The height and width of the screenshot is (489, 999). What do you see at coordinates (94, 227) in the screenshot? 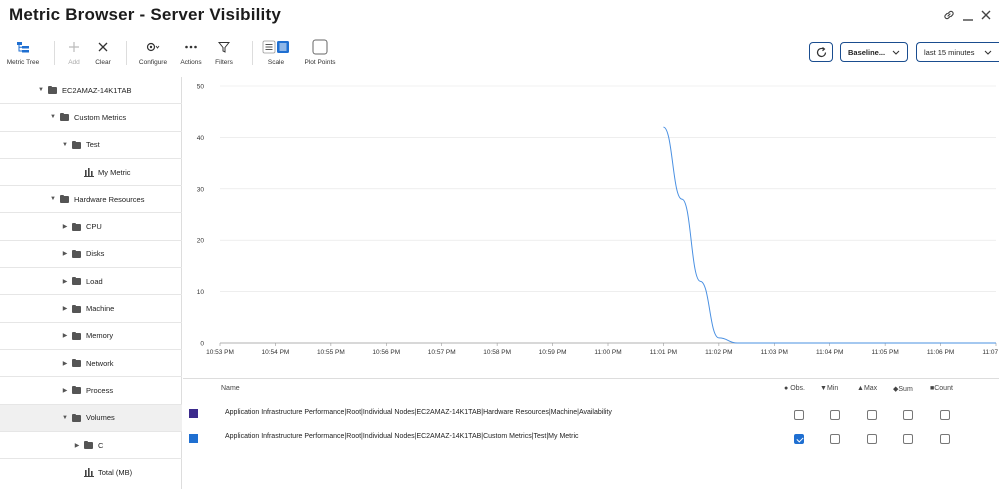
I see `tree-item-label: CPU` at bounding box center [94, 227].